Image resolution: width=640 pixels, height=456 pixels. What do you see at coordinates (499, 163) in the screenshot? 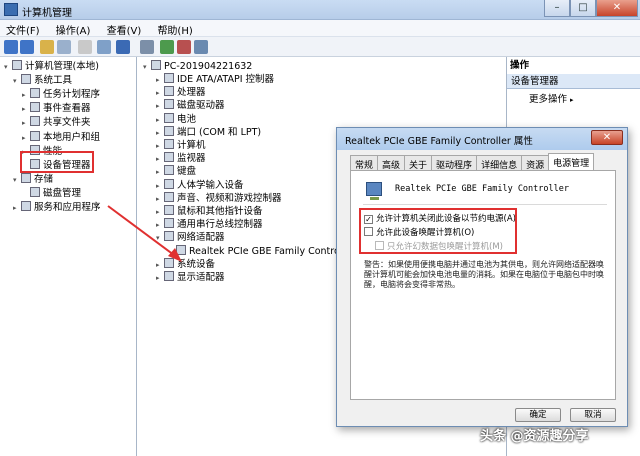
I see `tab-details: 详细信息` at bounding box center [499, 163].